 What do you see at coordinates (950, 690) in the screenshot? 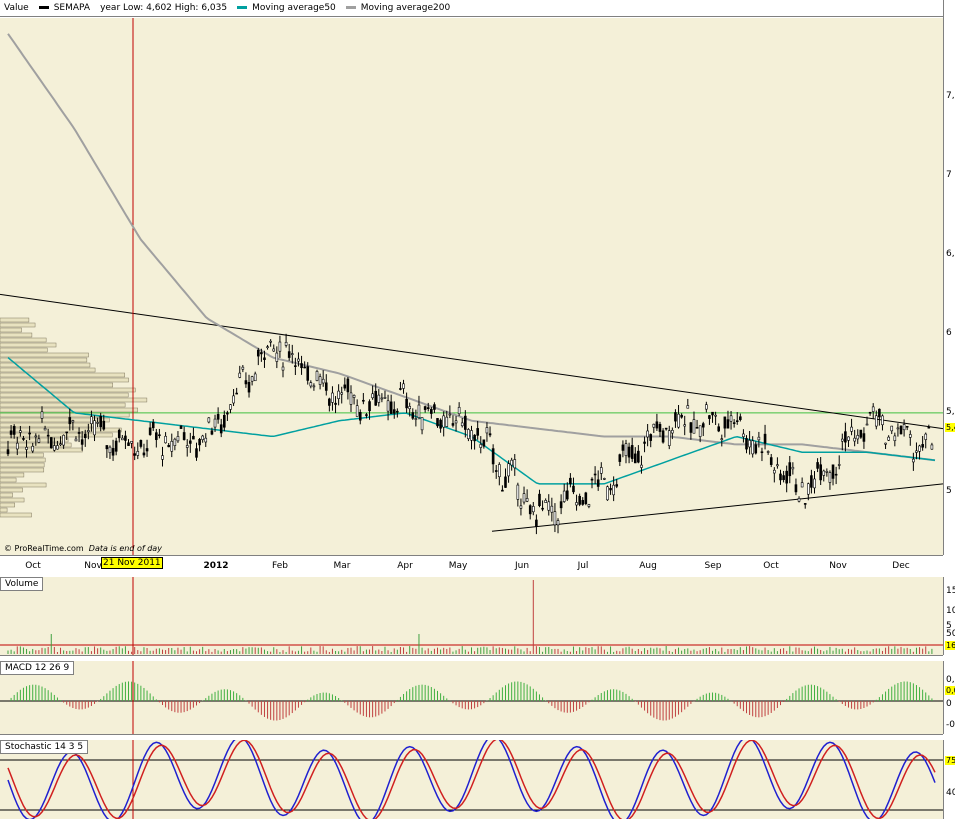
I see `macd-last-badge: 0,0` at bounding box center [950, 690].